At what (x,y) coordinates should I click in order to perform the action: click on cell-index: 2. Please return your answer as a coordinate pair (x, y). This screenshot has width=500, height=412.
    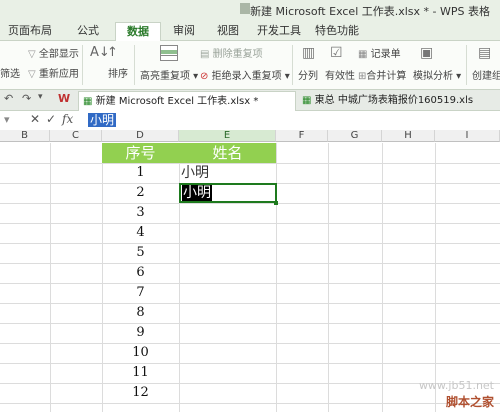
    Looking at the image, I should click on (140, 193).